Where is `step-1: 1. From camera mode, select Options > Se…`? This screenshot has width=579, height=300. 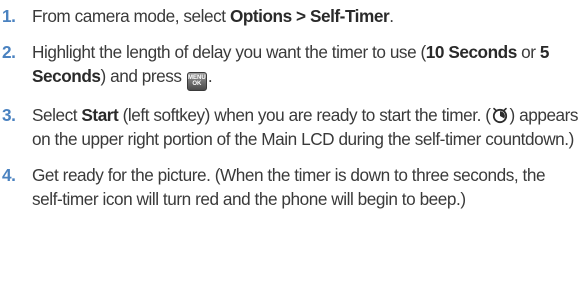
step-1: 1. From camera mode, select Options > Se… is located at coordinates (289, 16).